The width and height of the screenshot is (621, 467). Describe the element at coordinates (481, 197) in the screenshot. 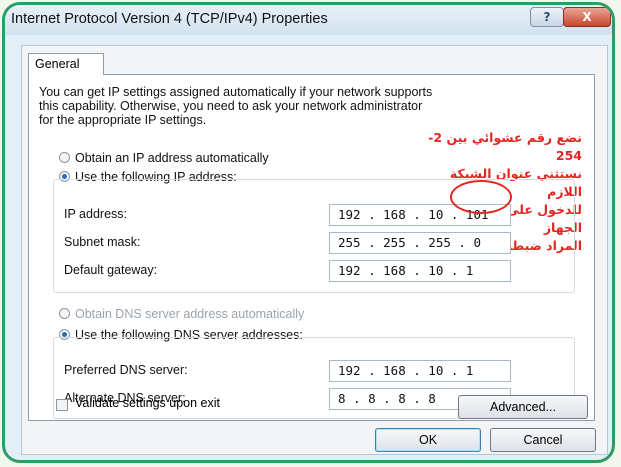

I see `annotation-circle` at that location.